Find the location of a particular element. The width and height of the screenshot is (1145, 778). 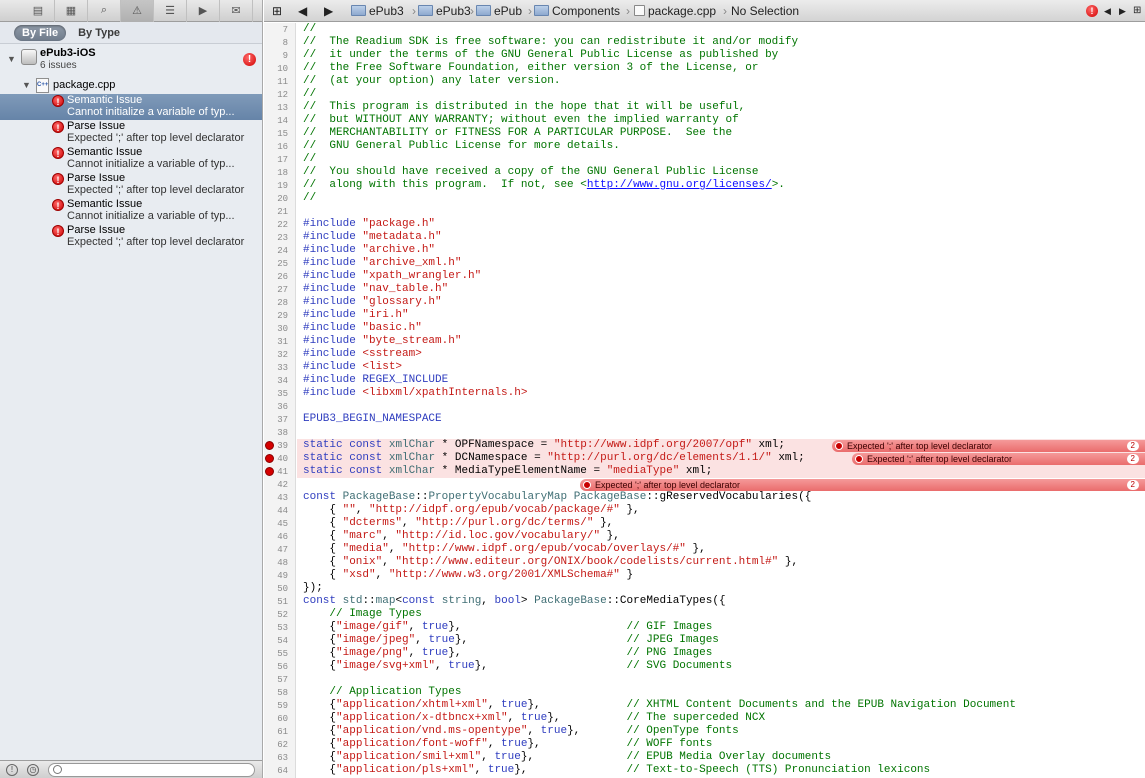

project-name: ePub3-iOS is located at coordinates (68, 53).